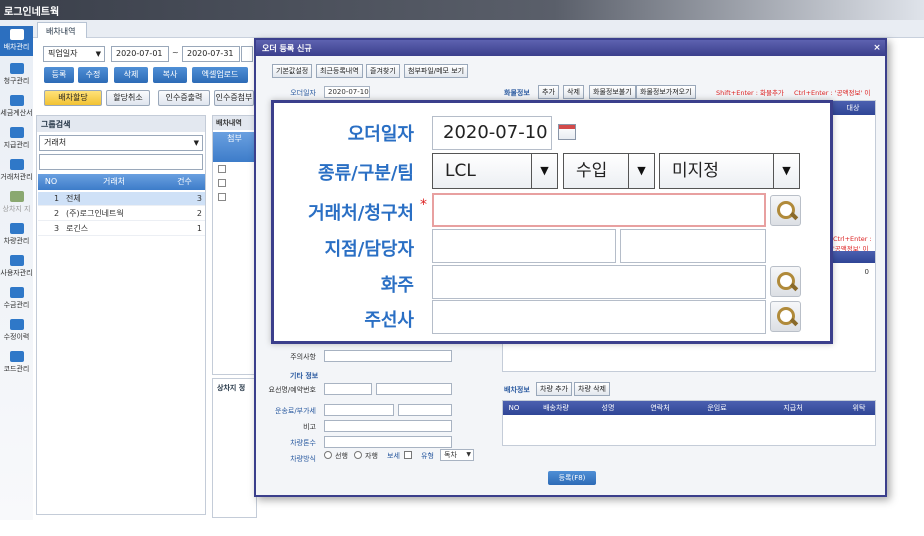  Describe the element at coordinates (660, 408) in the screenshot. I see `col-contact: 연락처` at that location.